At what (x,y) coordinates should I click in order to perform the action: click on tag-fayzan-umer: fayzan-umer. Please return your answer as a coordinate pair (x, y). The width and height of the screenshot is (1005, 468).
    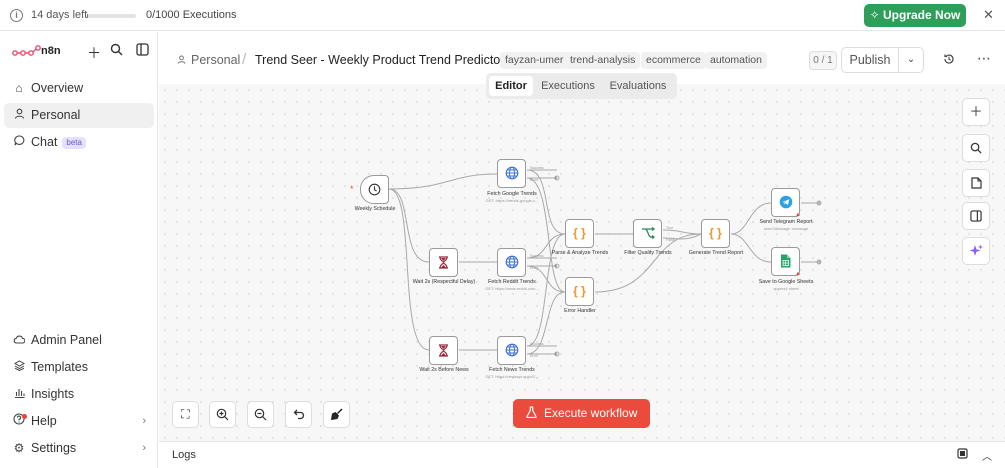
    Looking at the image, I should click on (534, 60).